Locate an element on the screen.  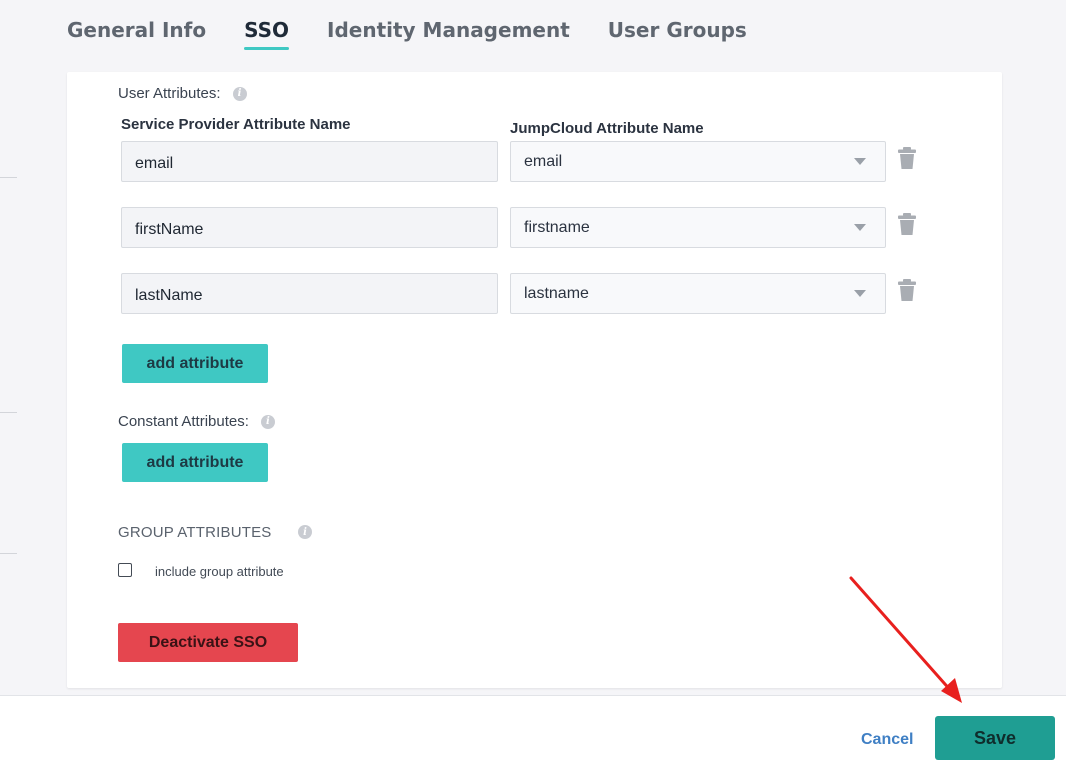
tab-user-groups: User Groups is located at coordinates (677, 35).